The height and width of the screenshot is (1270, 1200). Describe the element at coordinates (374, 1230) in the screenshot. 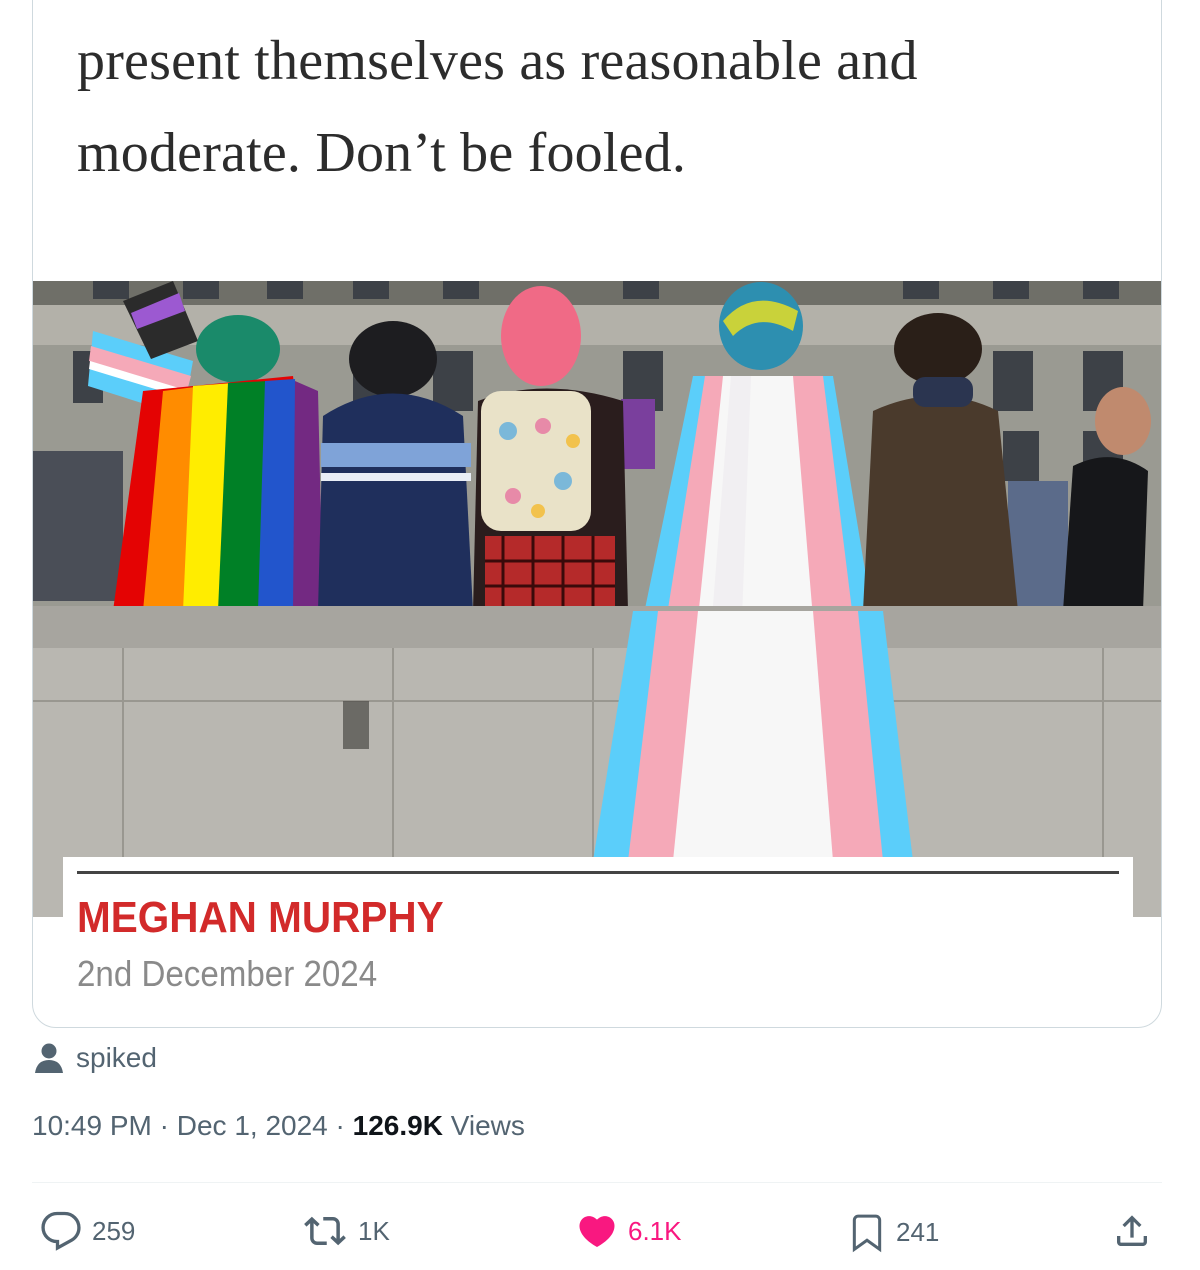

I see `repost-count: 1K` at that location.